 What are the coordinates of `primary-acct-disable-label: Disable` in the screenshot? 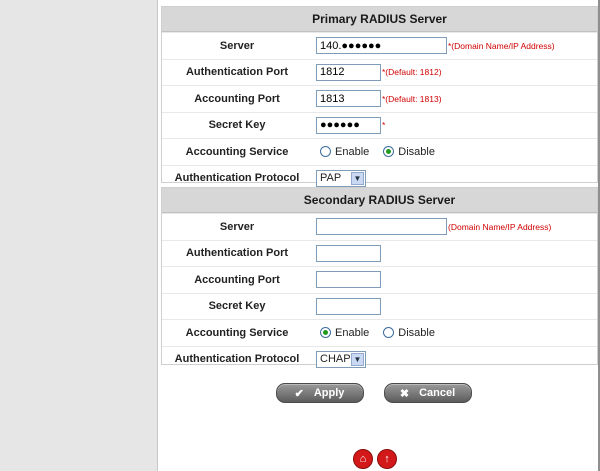 It's located at (416, 151).